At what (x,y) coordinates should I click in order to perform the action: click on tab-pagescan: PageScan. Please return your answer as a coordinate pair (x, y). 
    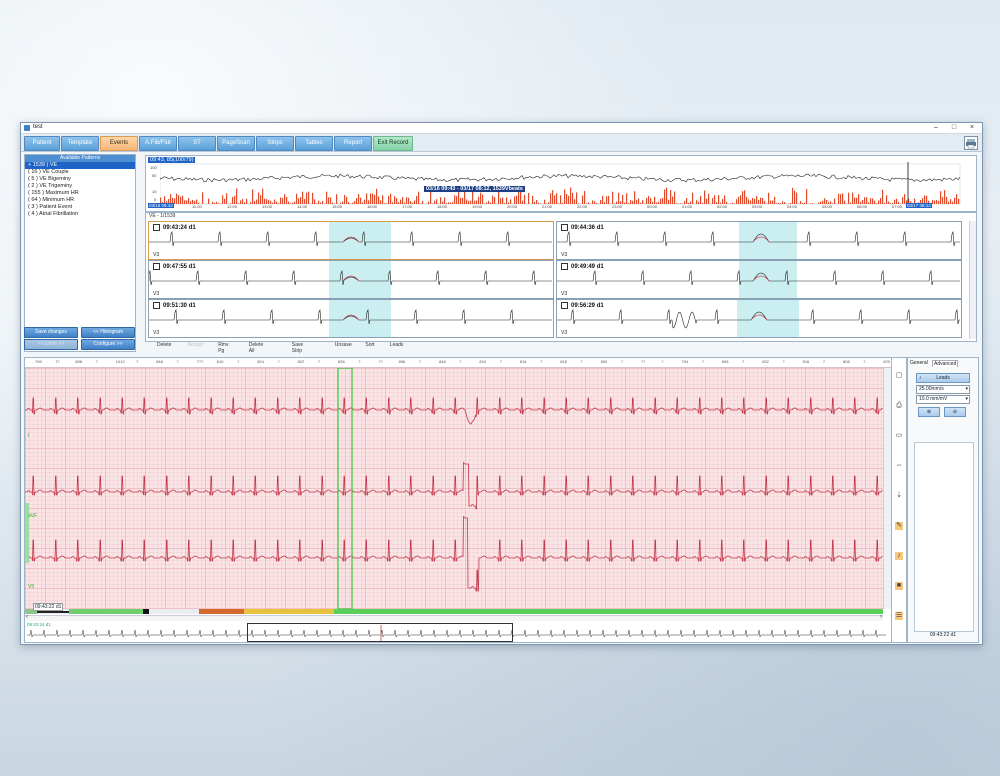
    Looking at the image, I should click on (236, 143).